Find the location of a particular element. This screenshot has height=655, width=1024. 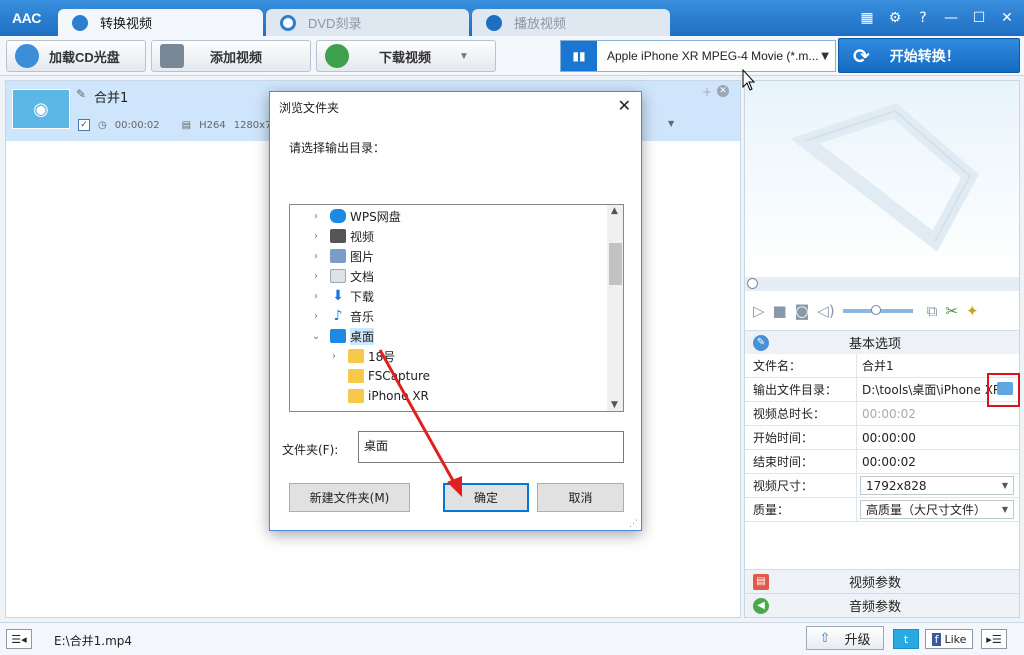

section-audio-params: ◀ 音频参数 is located at coordinates (882, 605).